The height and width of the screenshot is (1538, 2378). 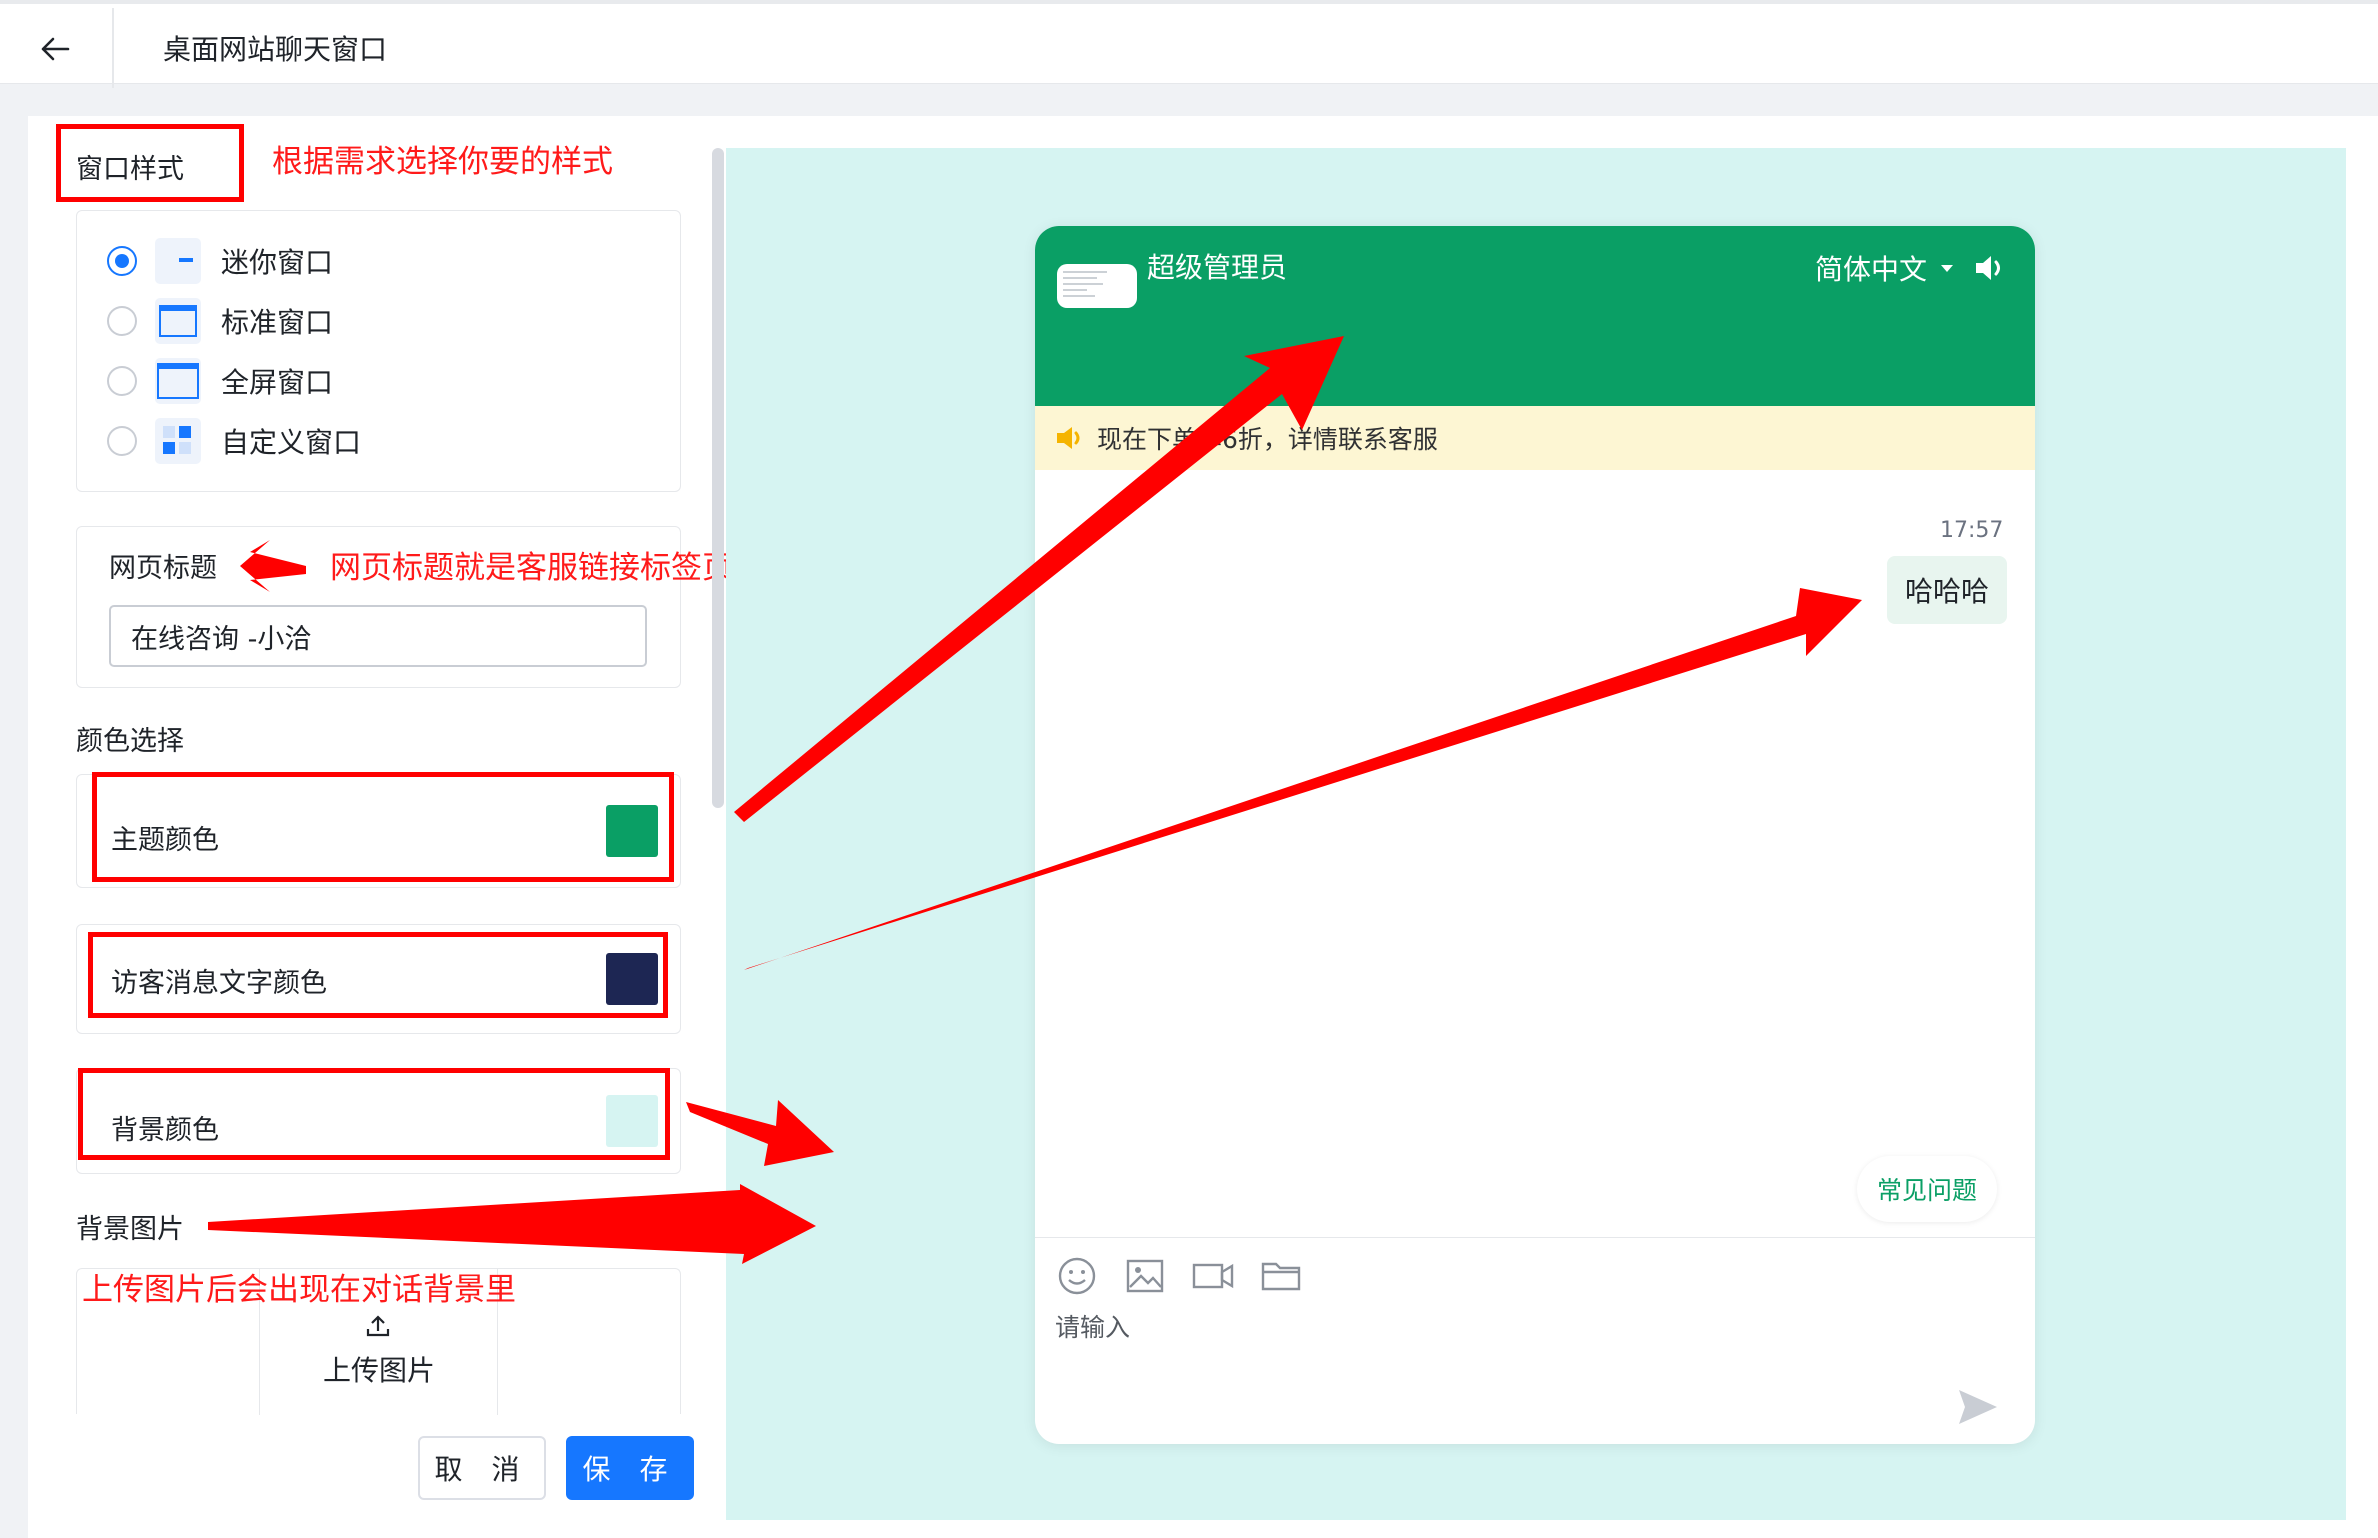 What do you see at coordinates (1267, 439) in the screenshot?
I see `notice-text: 现在下单享6折，详情联系客服` at bounding box center [1267, 439].